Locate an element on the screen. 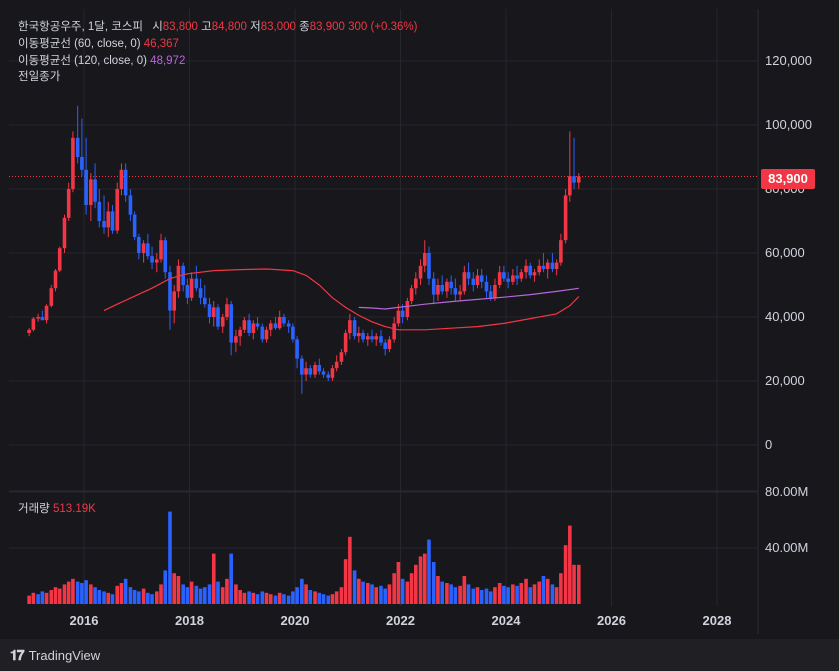 Image resolution: width=839 pixels, height=671 pixels. ma120-legend: 이동평균선 (120, close, 0) 48,972 is located at coordinates (101, 61).